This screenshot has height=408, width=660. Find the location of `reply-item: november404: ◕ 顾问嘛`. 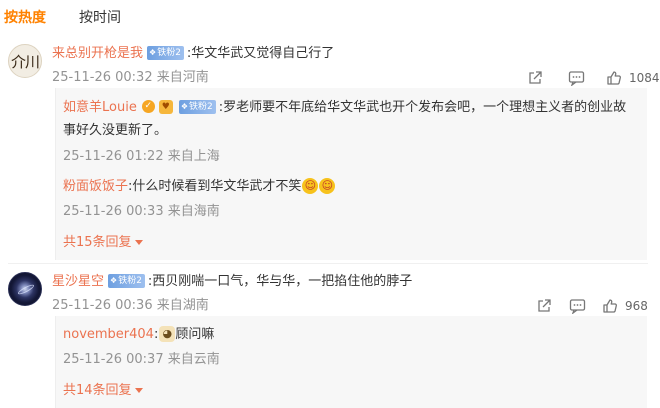

reply-item: november404: ◕ 顾问嘛 is located at coordinates (139, 333).